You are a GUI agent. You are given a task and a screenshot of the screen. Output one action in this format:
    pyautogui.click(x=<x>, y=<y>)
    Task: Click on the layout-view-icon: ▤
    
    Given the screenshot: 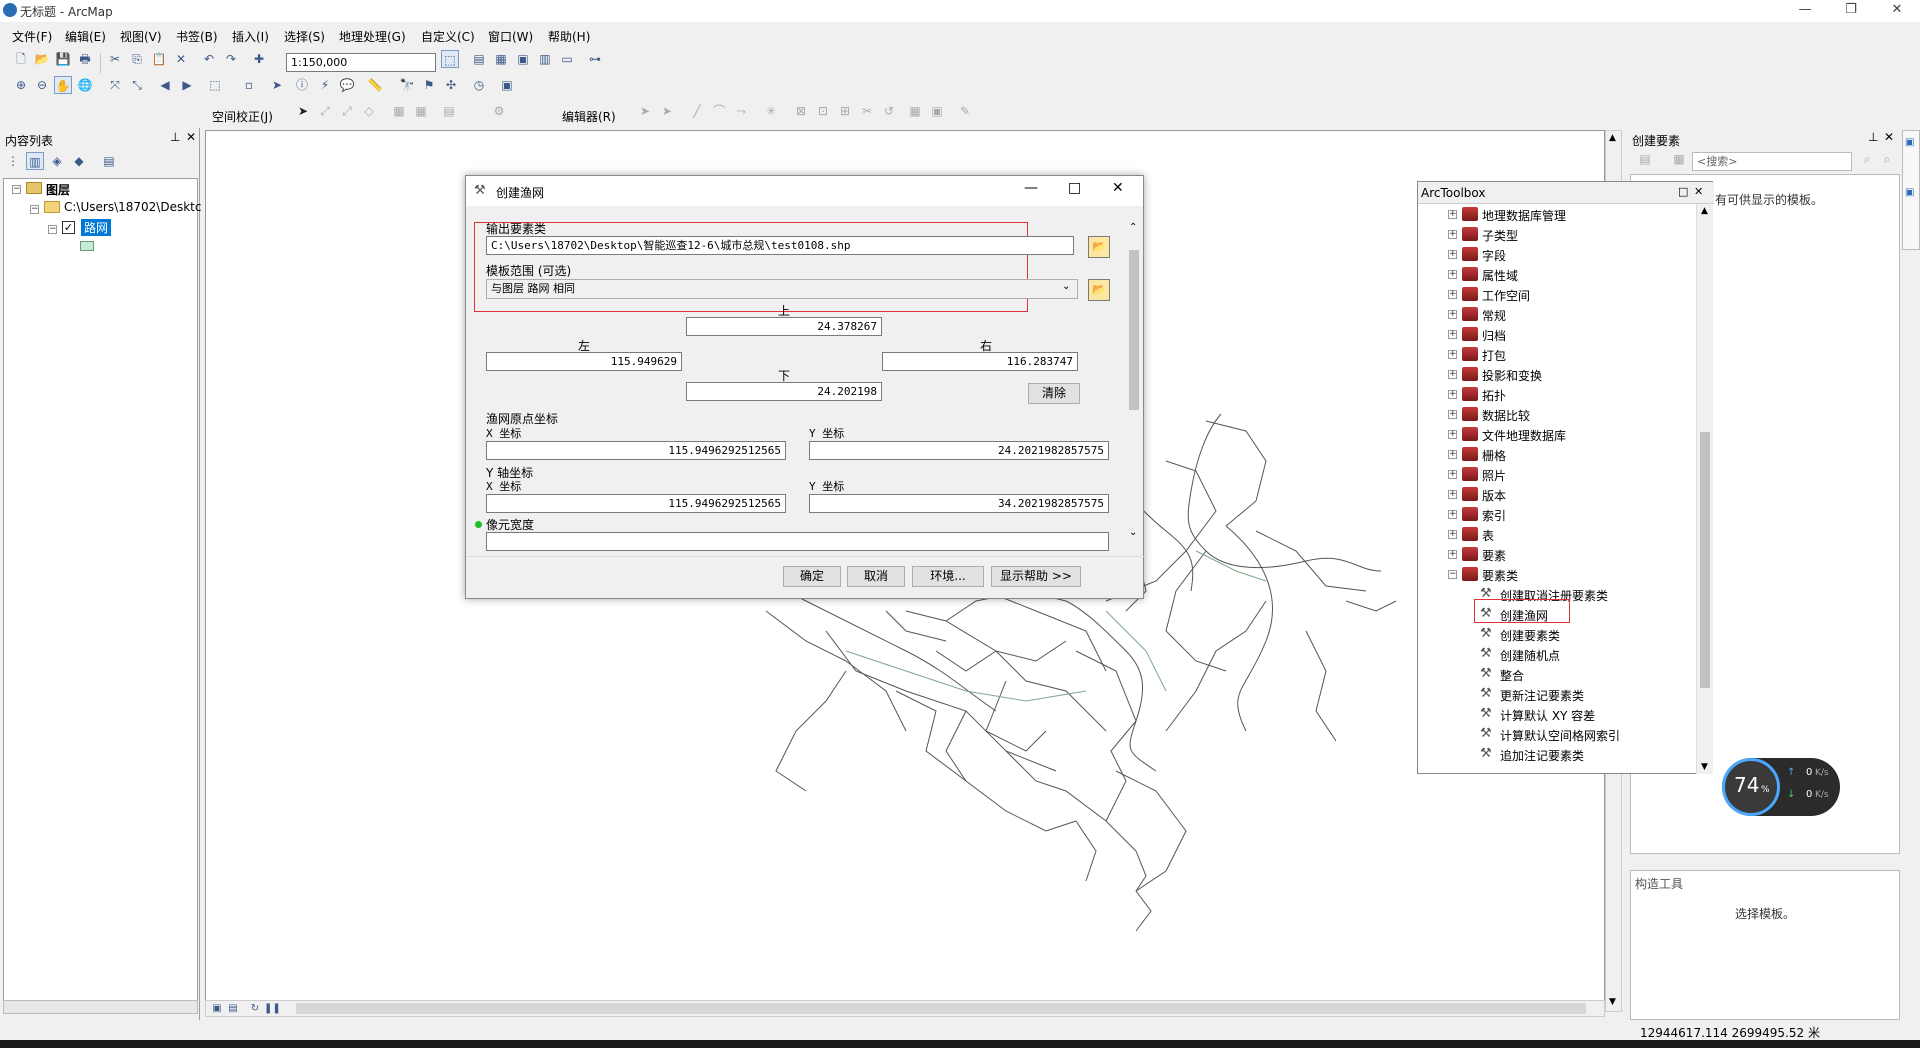 What is the action you would take?
    pyautogui.click(x=233, y=1007)
    